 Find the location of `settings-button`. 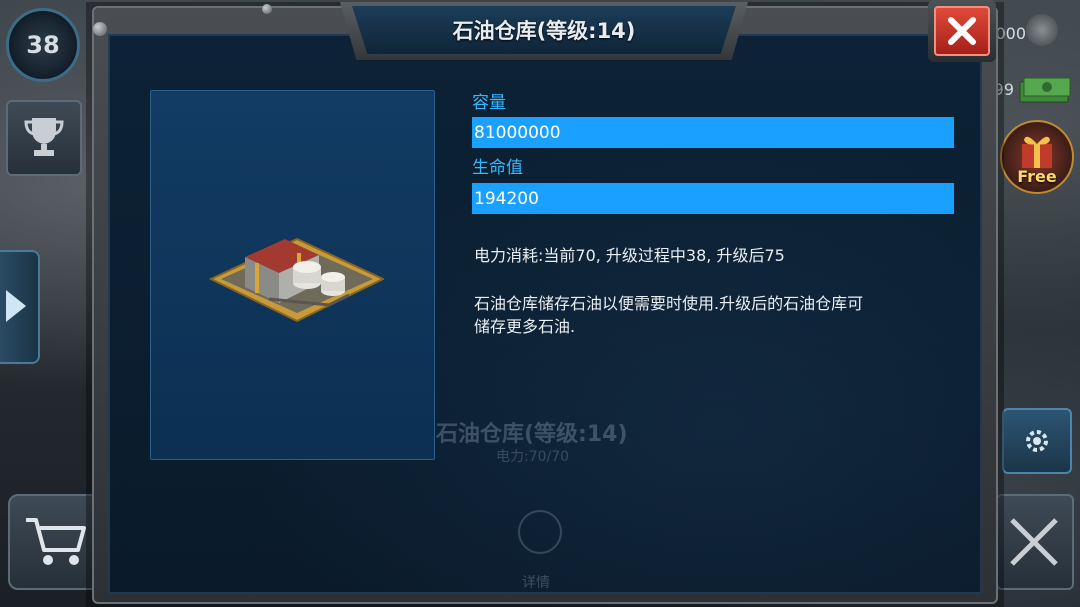

settings-button is located at coordinates (1037, 441).